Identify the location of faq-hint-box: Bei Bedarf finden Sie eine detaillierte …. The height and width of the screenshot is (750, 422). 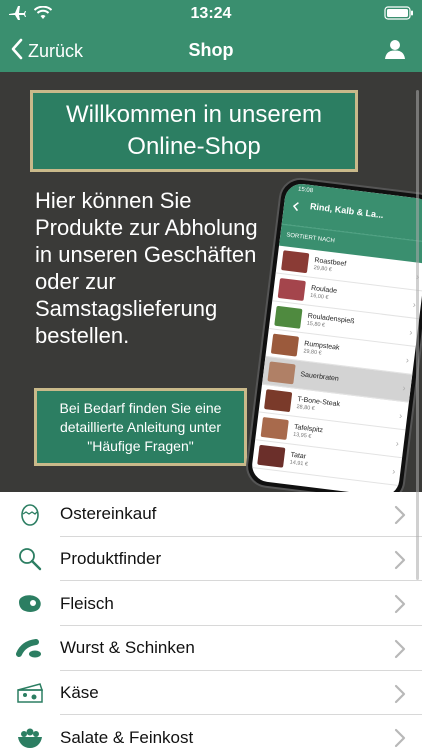
(140, 427).